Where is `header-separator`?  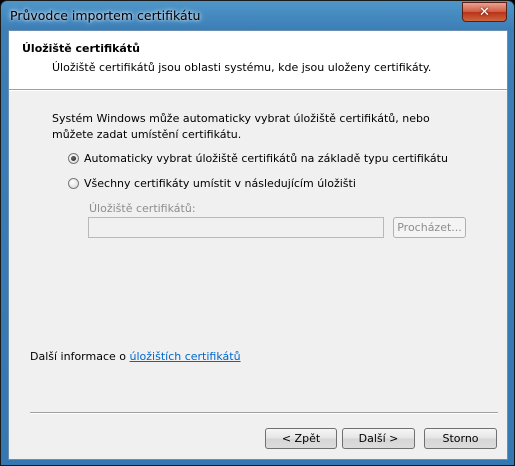 header-separator is located at coordinates (258, 90).